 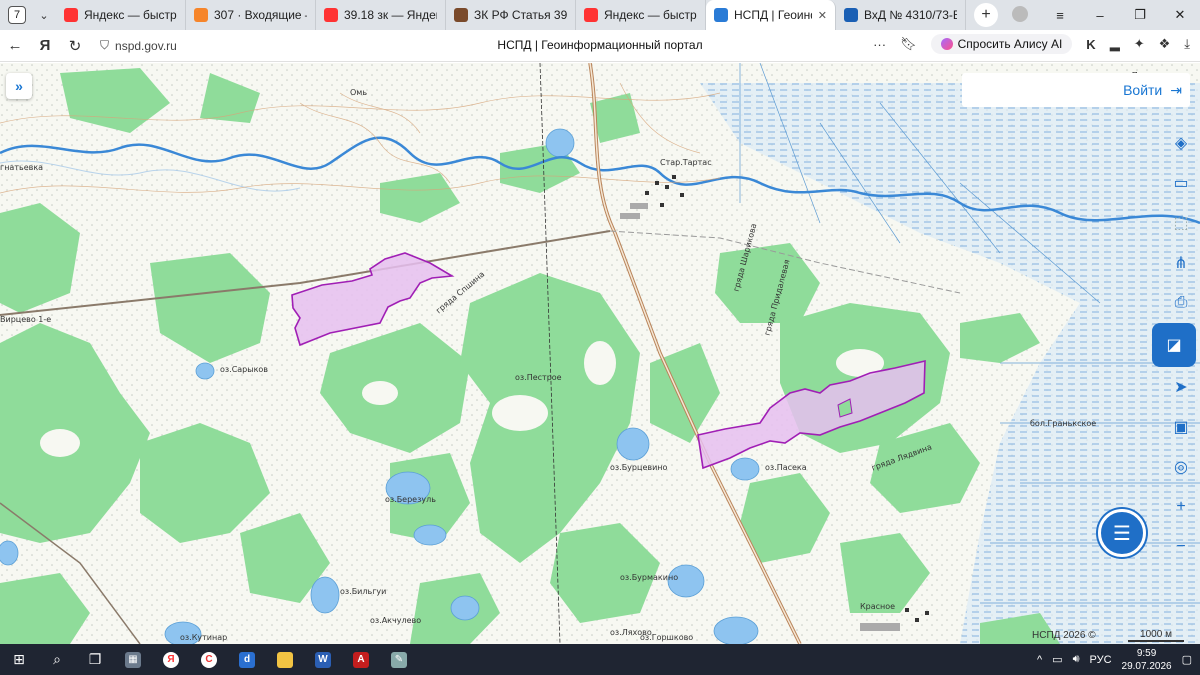 What do you see at coordinates (822, 15) in the screenshot?
I see `close-tab-icon: ✕` at bounding box center [822, 15].